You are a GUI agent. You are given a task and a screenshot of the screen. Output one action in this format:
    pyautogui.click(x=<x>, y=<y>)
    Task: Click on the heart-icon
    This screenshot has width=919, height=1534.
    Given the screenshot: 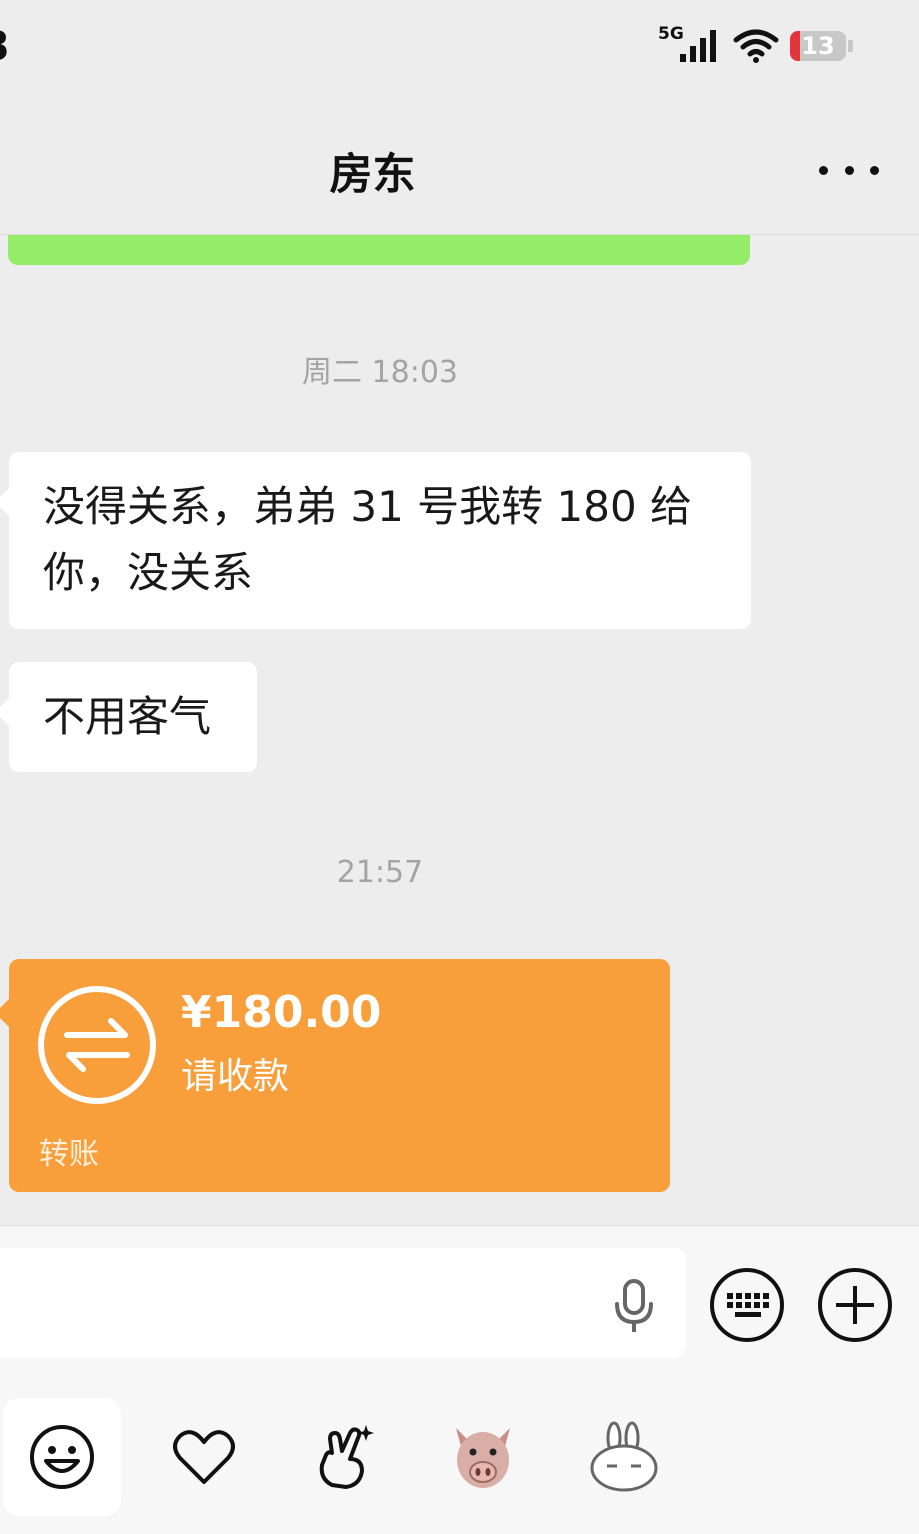 What is the action you would take?
    pyautogui.click(x=204, y=1457)
    